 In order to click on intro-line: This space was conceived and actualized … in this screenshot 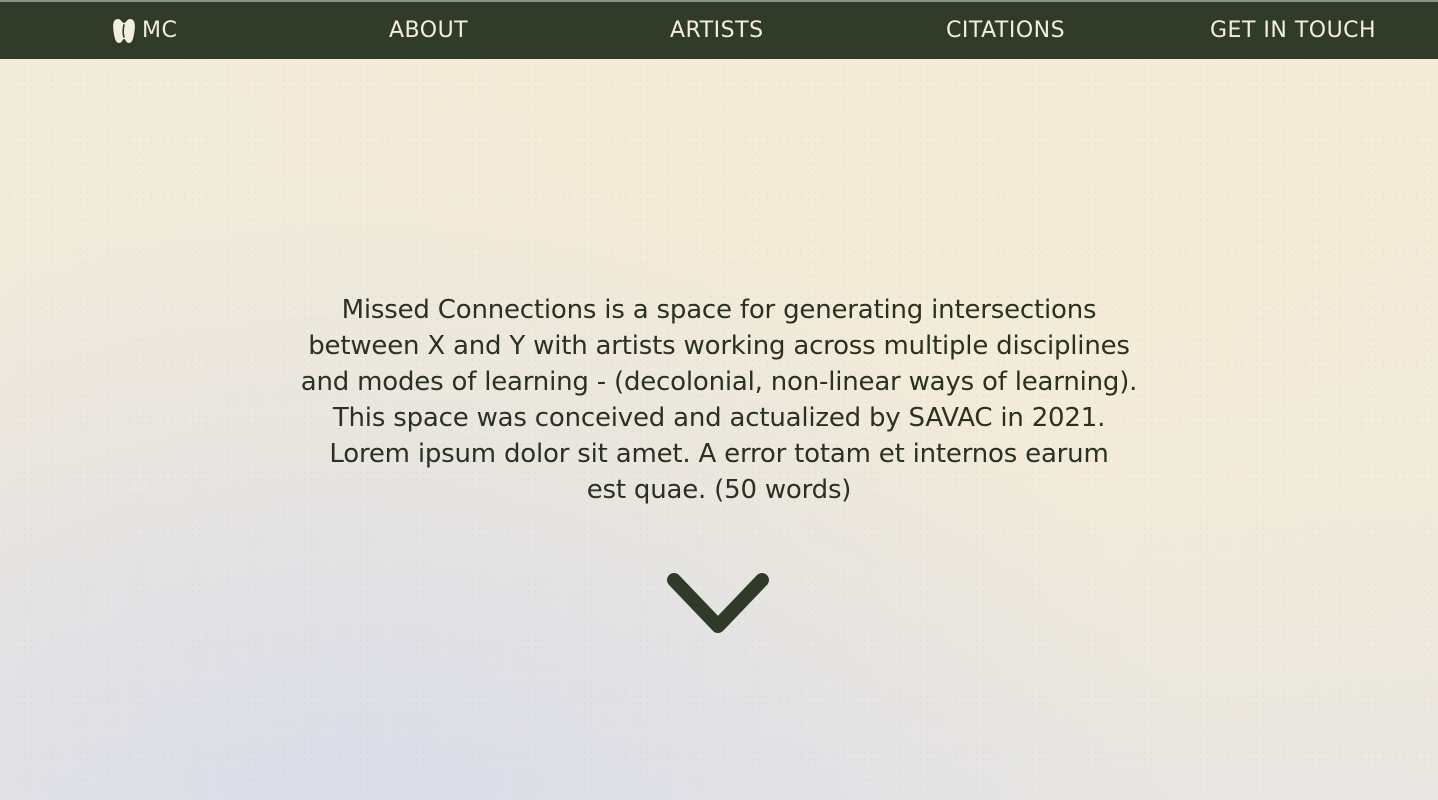, I will do `click(719, 418)`.